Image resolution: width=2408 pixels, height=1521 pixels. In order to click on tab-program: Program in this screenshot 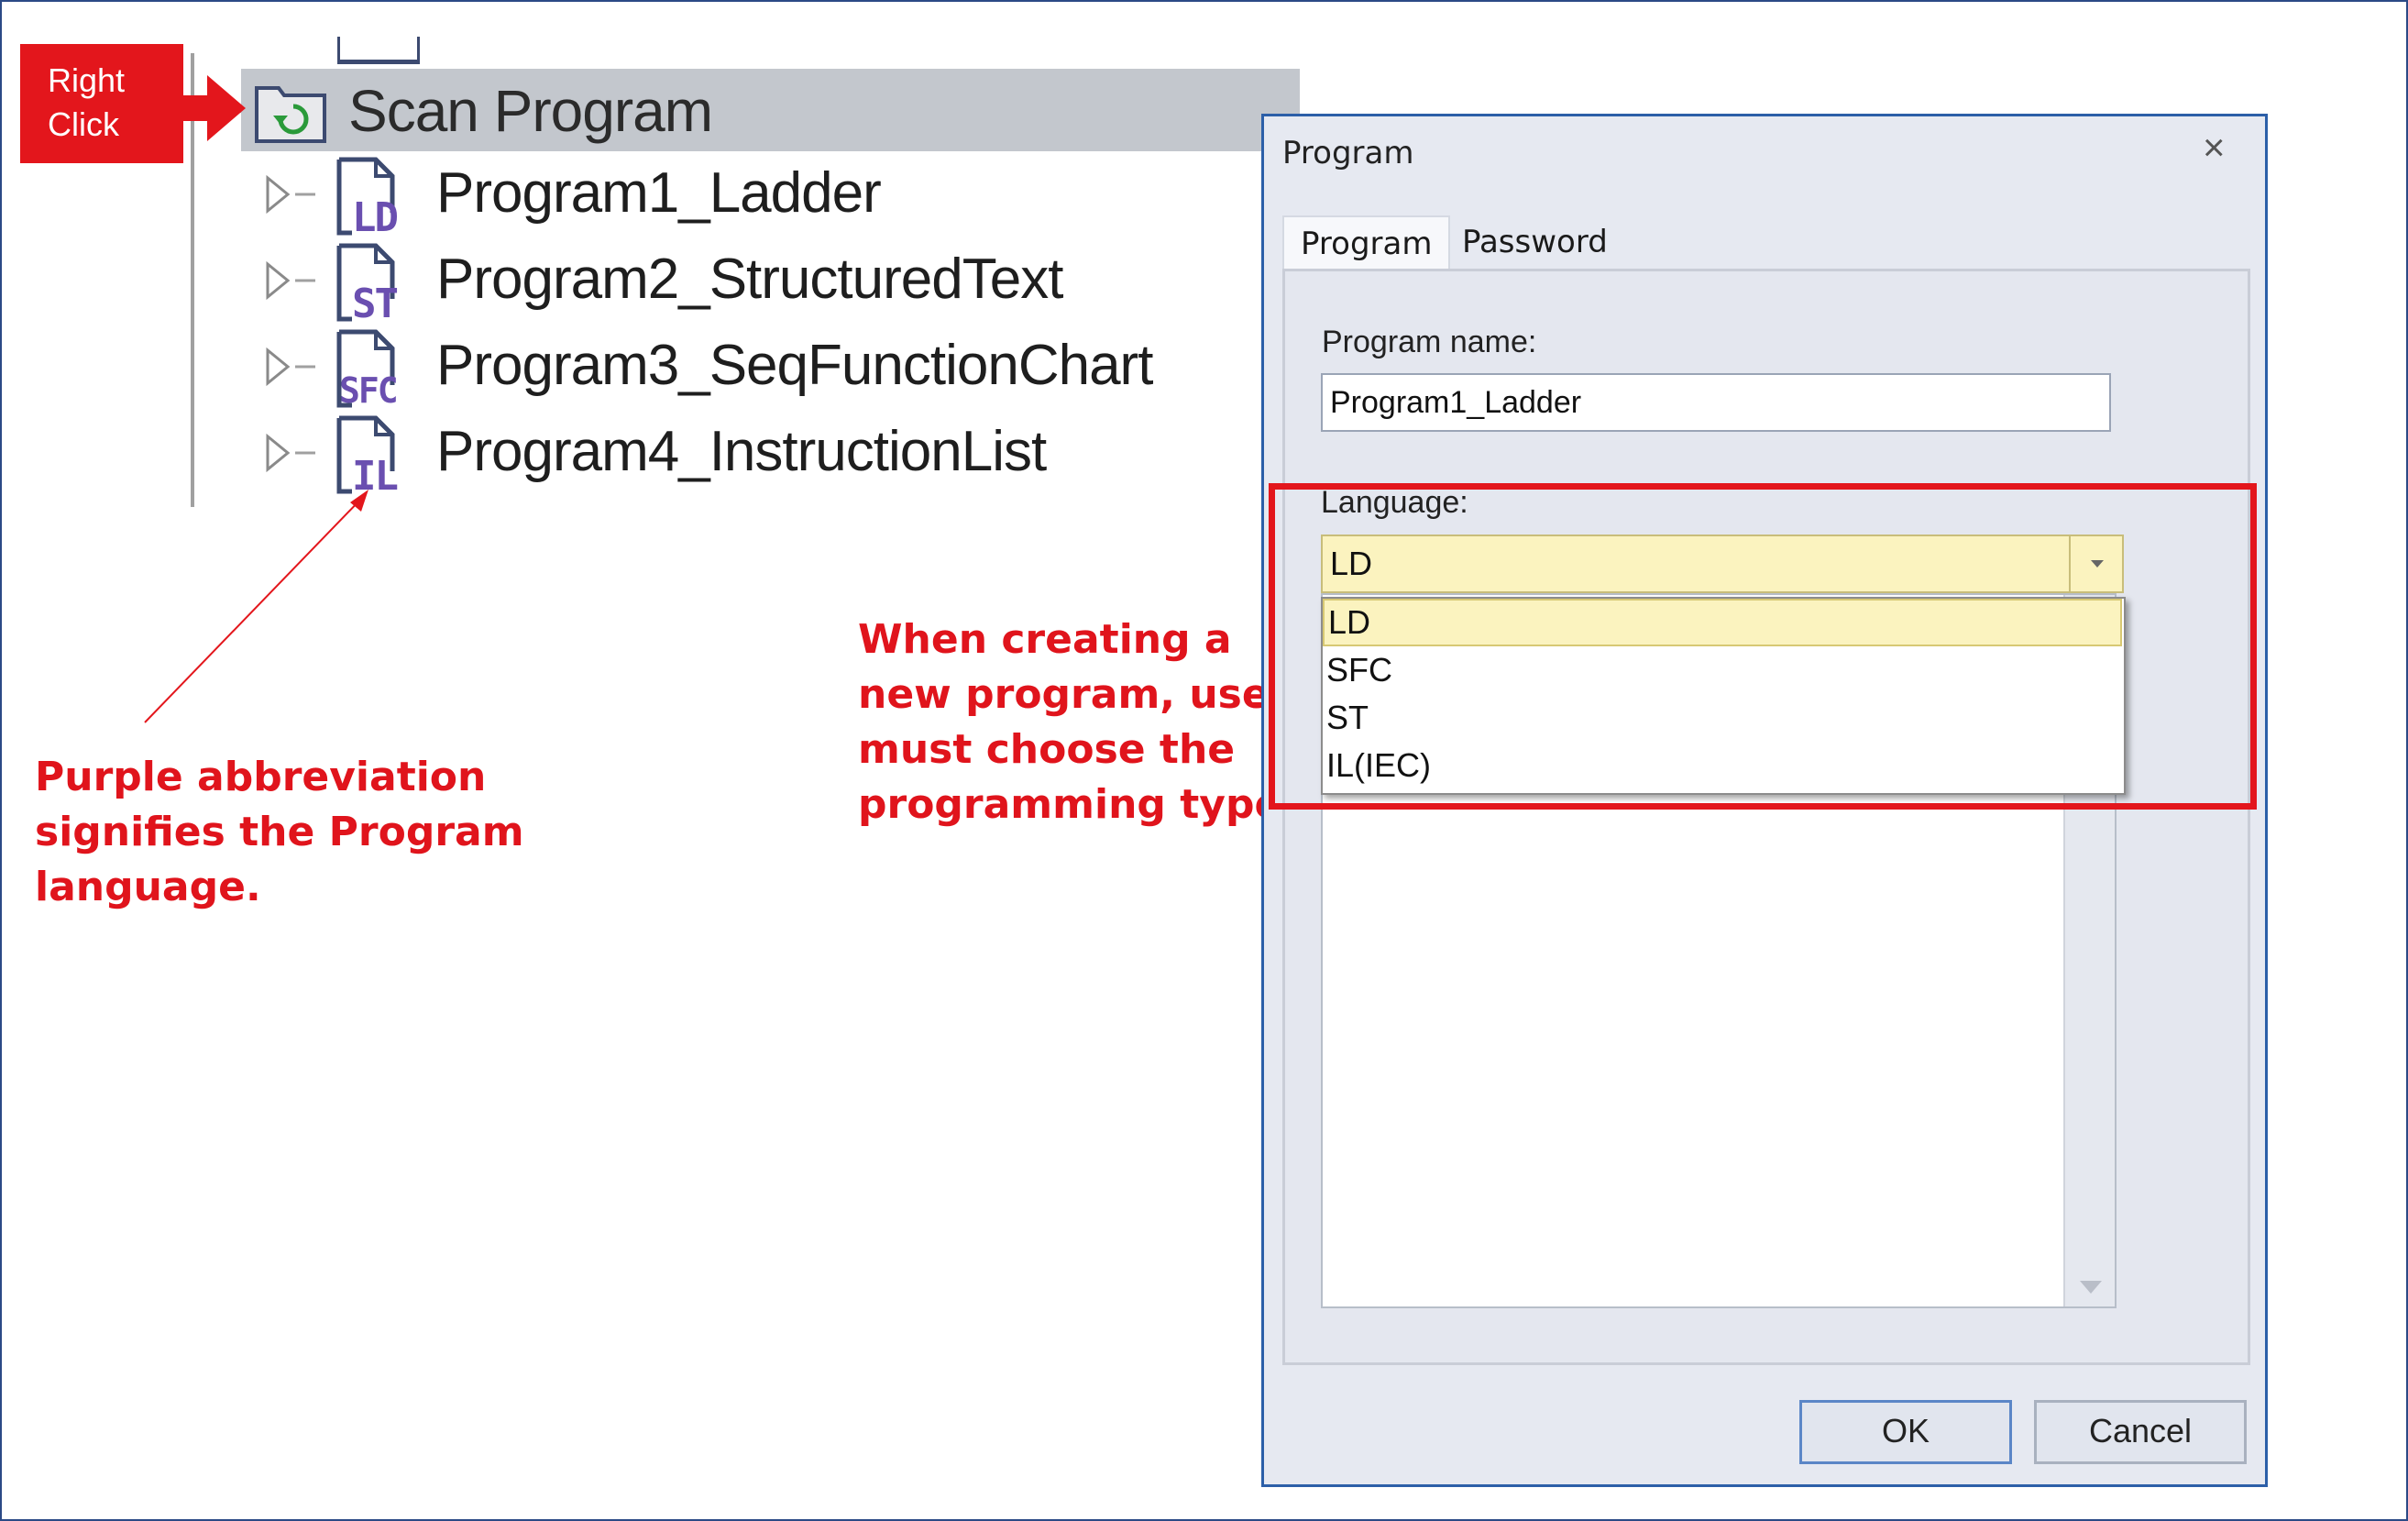, I will do `click(1366, 243)`.